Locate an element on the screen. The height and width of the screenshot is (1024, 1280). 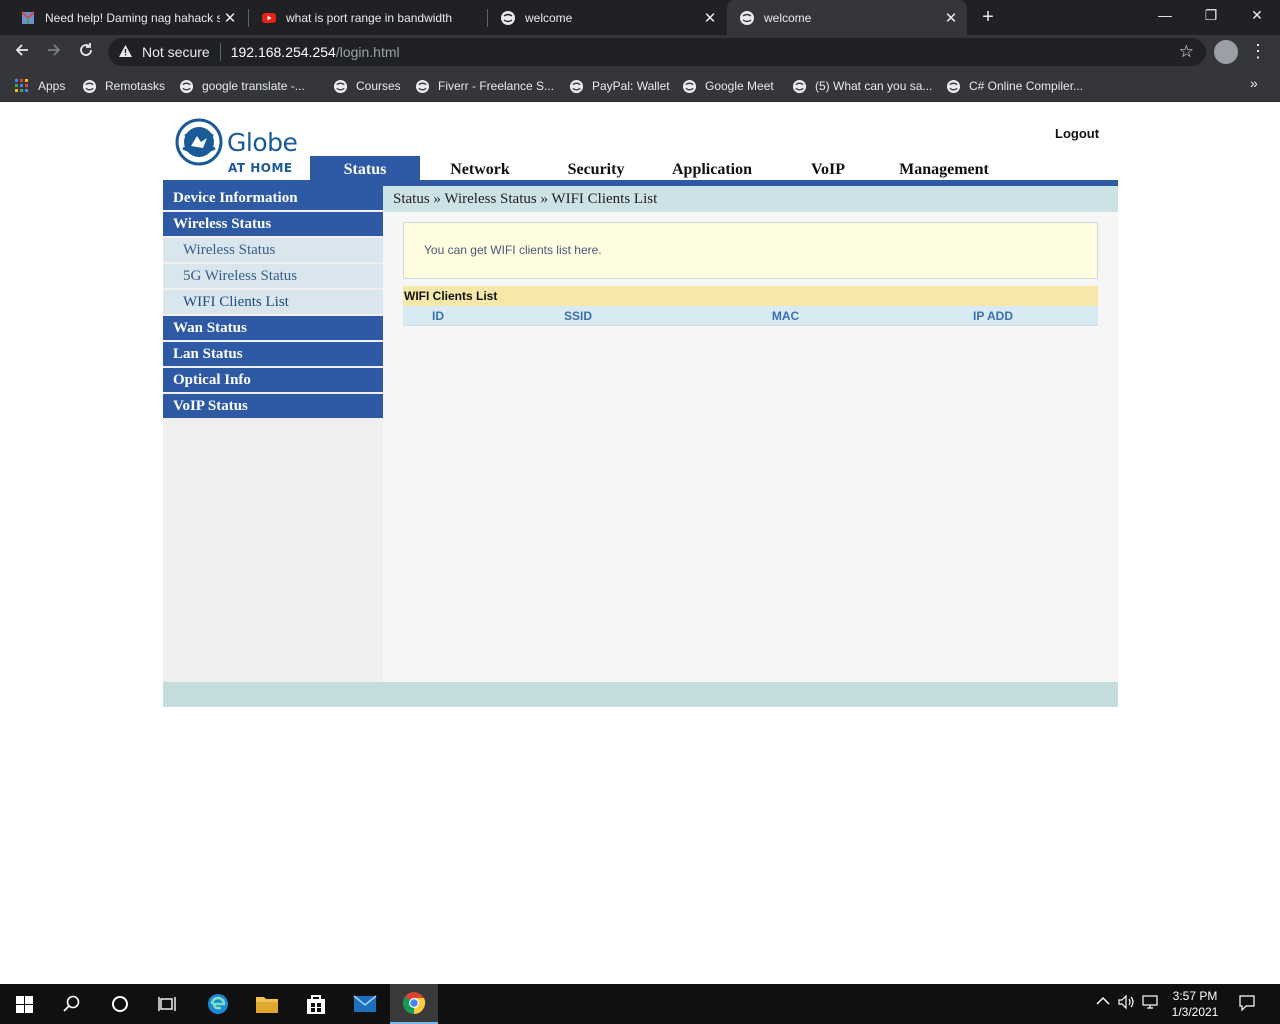
network-icon is located at coordinates (1150, 1002).